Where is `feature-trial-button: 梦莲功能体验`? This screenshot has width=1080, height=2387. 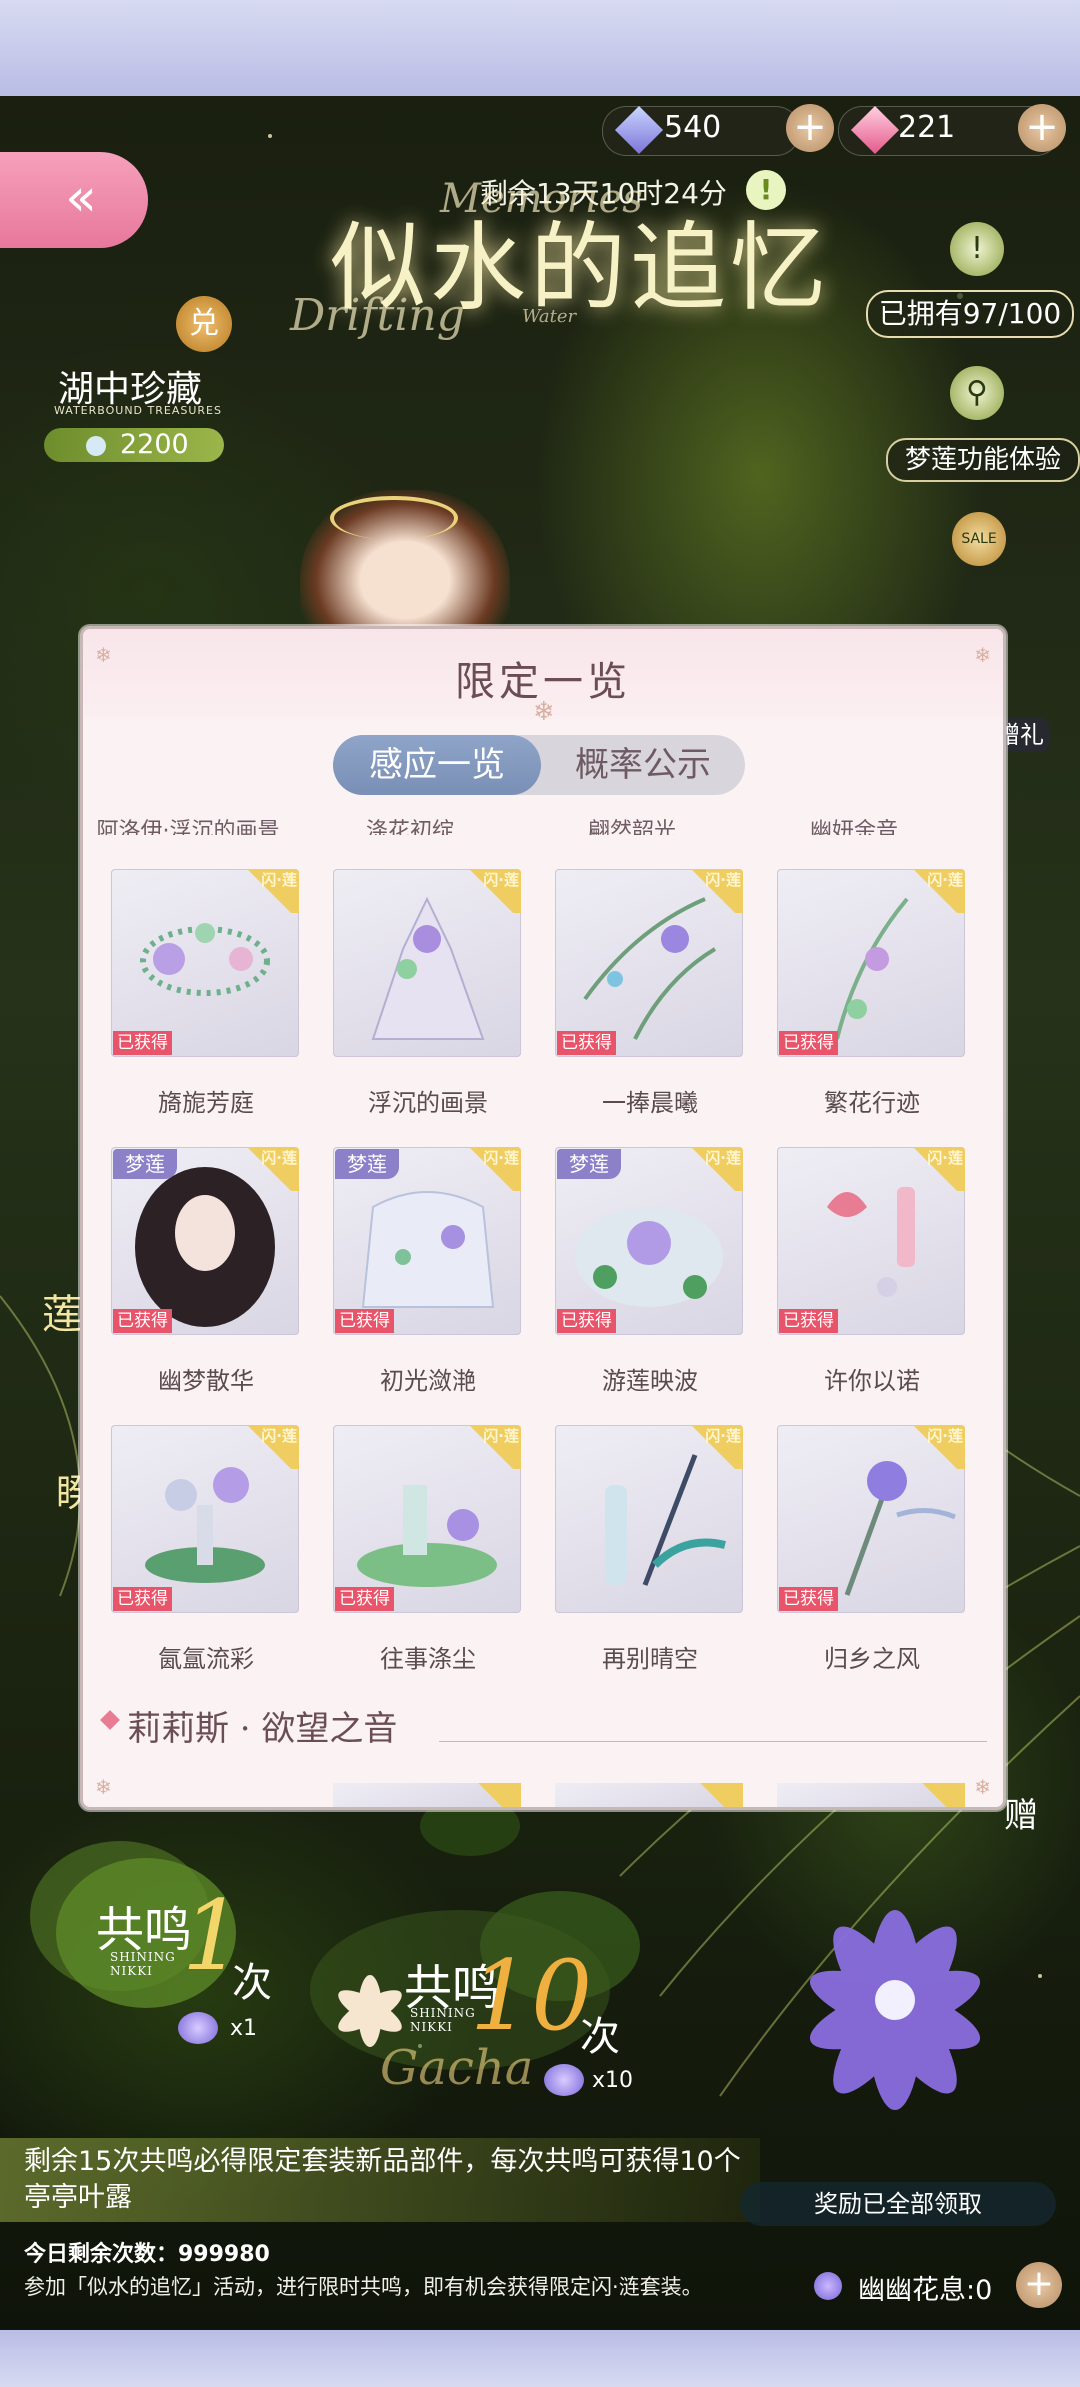
feature-trial-button: 梦莲功能体验 is located at coordinates (983, 460).